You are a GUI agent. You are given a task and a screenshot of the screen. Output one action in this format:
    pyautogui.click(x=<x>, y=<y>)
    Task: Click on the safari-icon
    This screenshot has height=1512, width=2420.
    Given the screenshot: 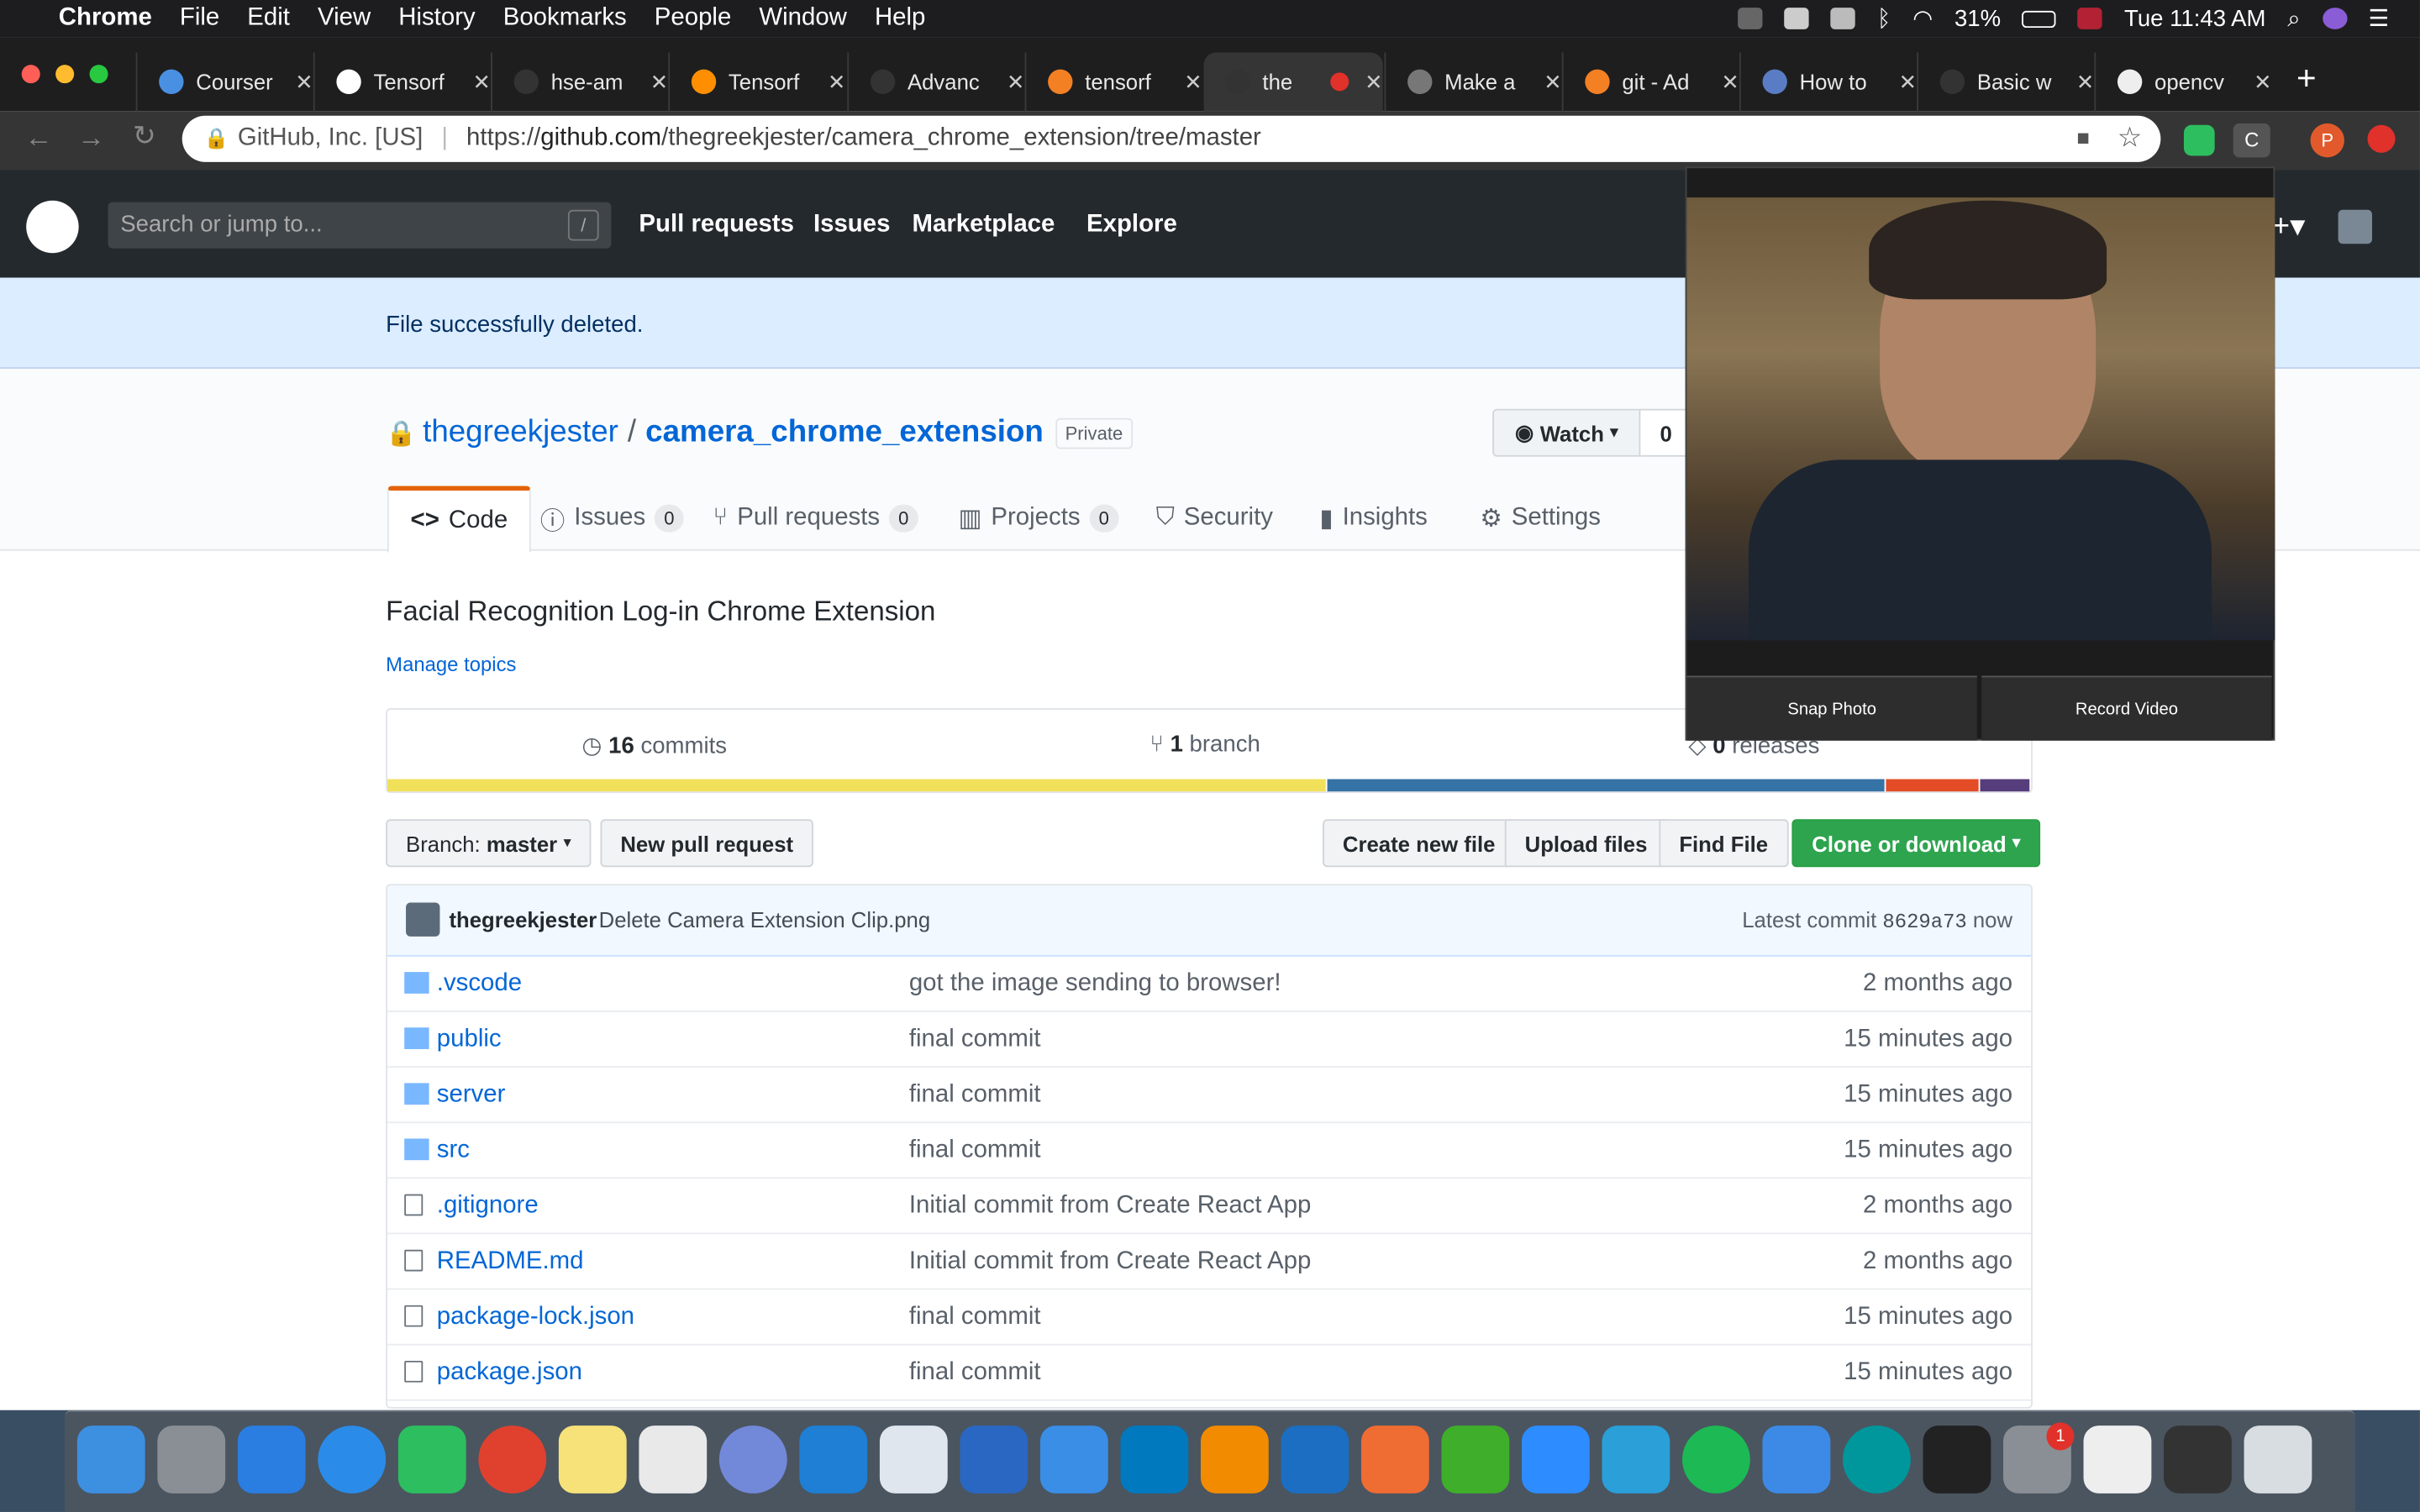 What is the action you would take?
    pyautogui.click(x=352, y=1459)
    